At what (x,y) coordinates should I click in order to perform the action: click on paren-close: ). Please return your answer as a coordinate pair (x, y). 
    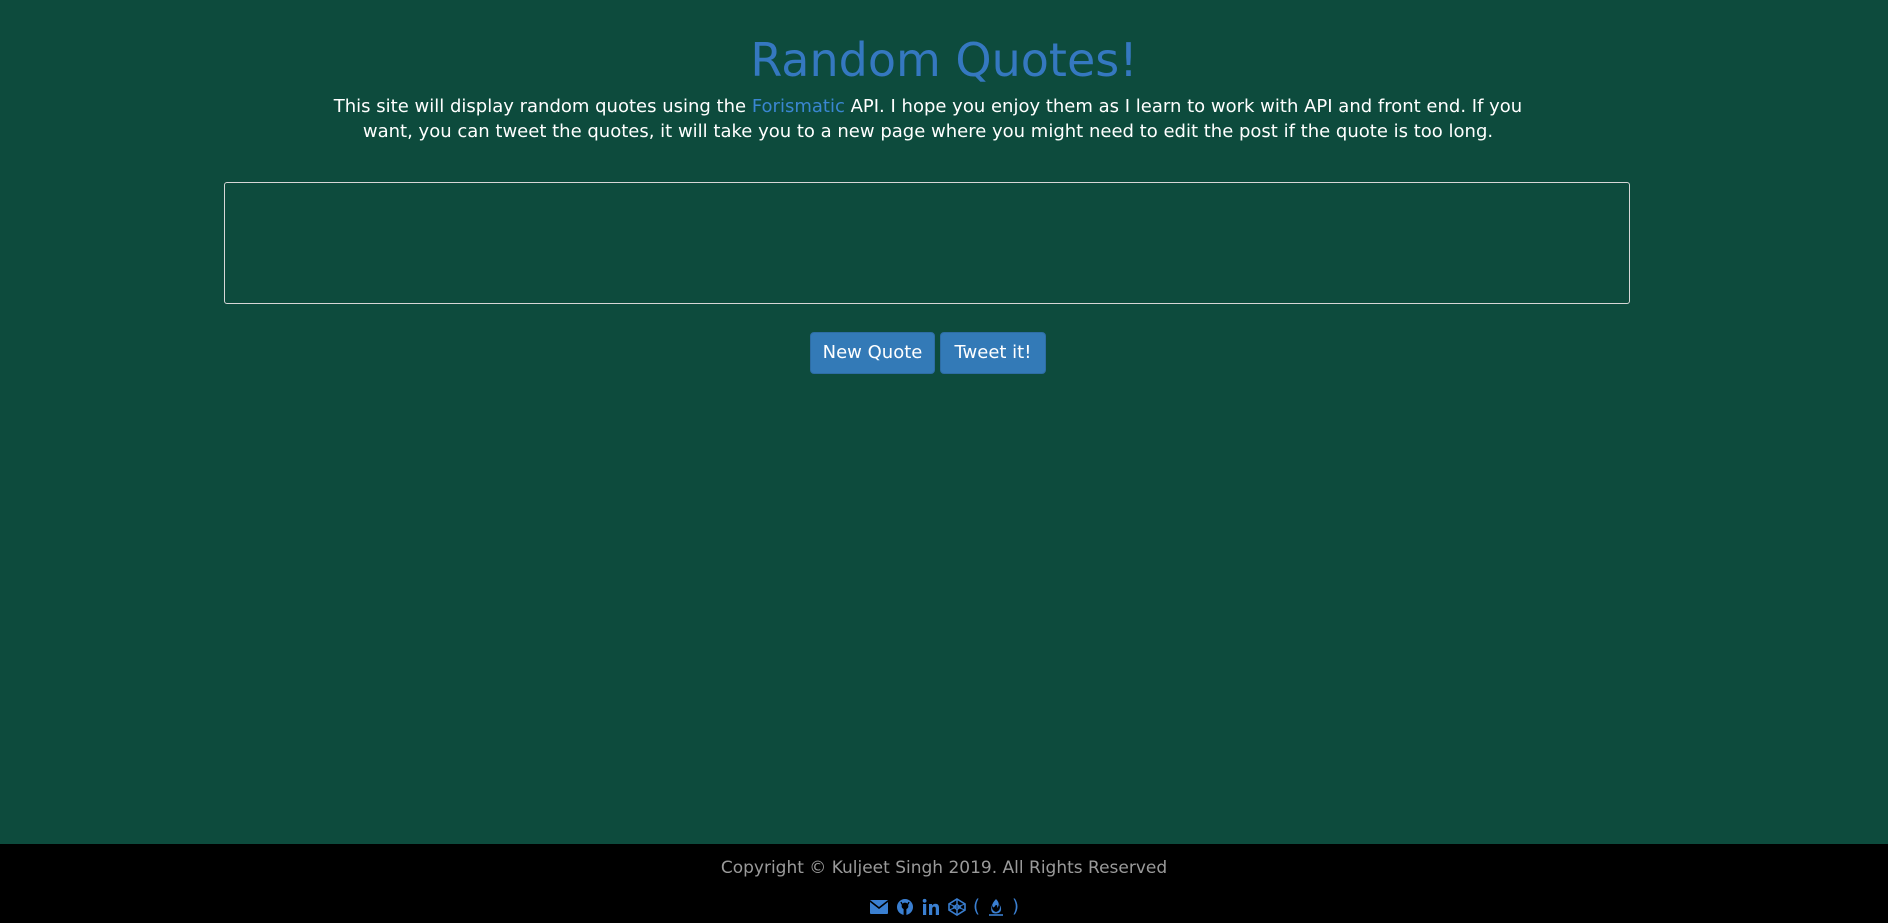
    Looking at the image, I should click on (1016, 906).